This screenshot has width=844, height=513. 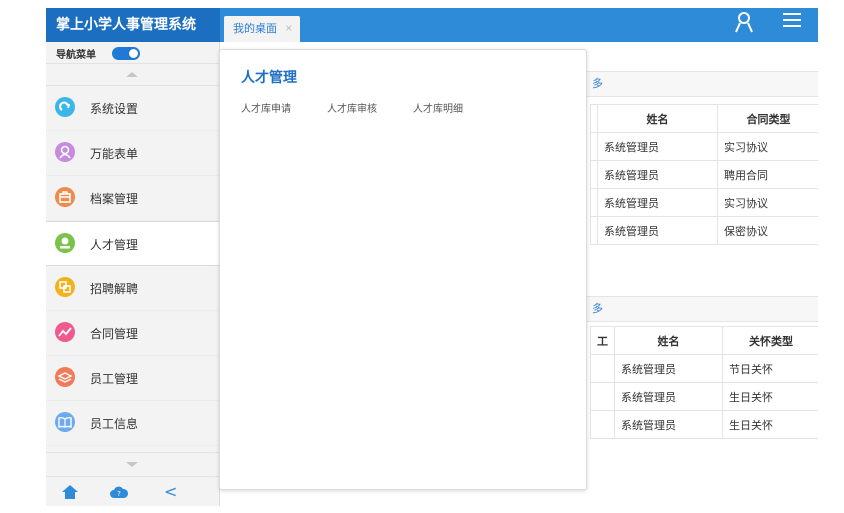 I want to click on home-icon, so click(x=70, y=493).